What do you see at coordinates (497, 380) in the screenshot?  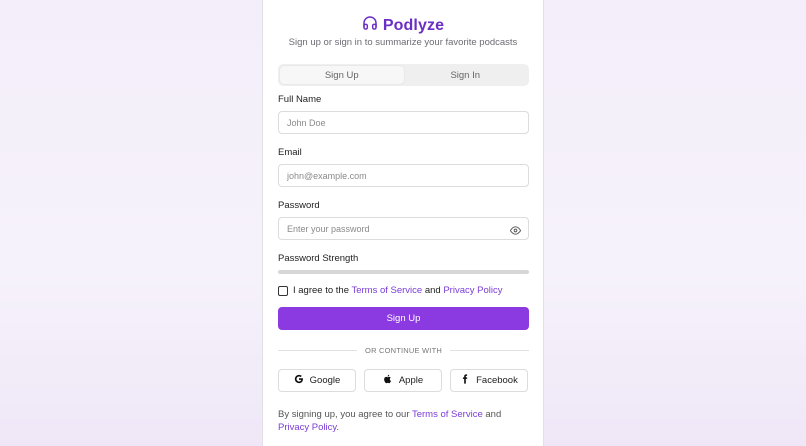 I see `facebook-label: Facebook` at bounding box center [497, 380].